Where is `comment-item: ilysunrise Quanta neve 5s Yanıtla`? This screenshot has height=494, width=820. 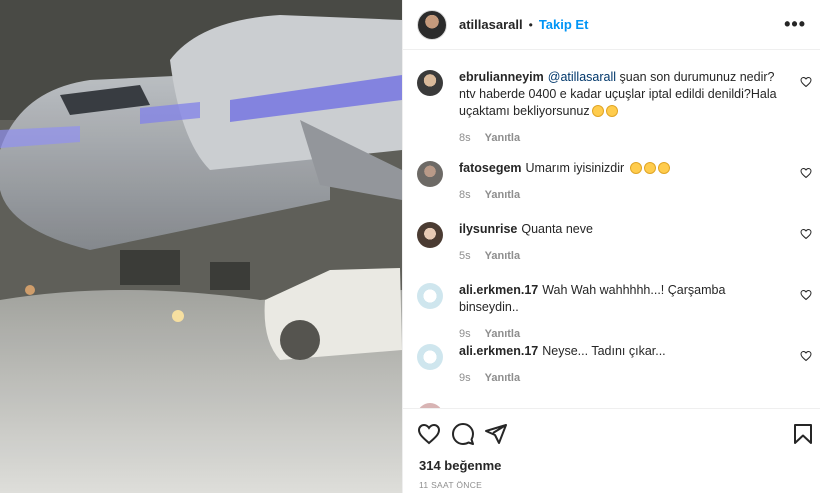
comment-item: ilysunrise Quanta neve 5s Yanıtla is located at coordinates (618, 243).